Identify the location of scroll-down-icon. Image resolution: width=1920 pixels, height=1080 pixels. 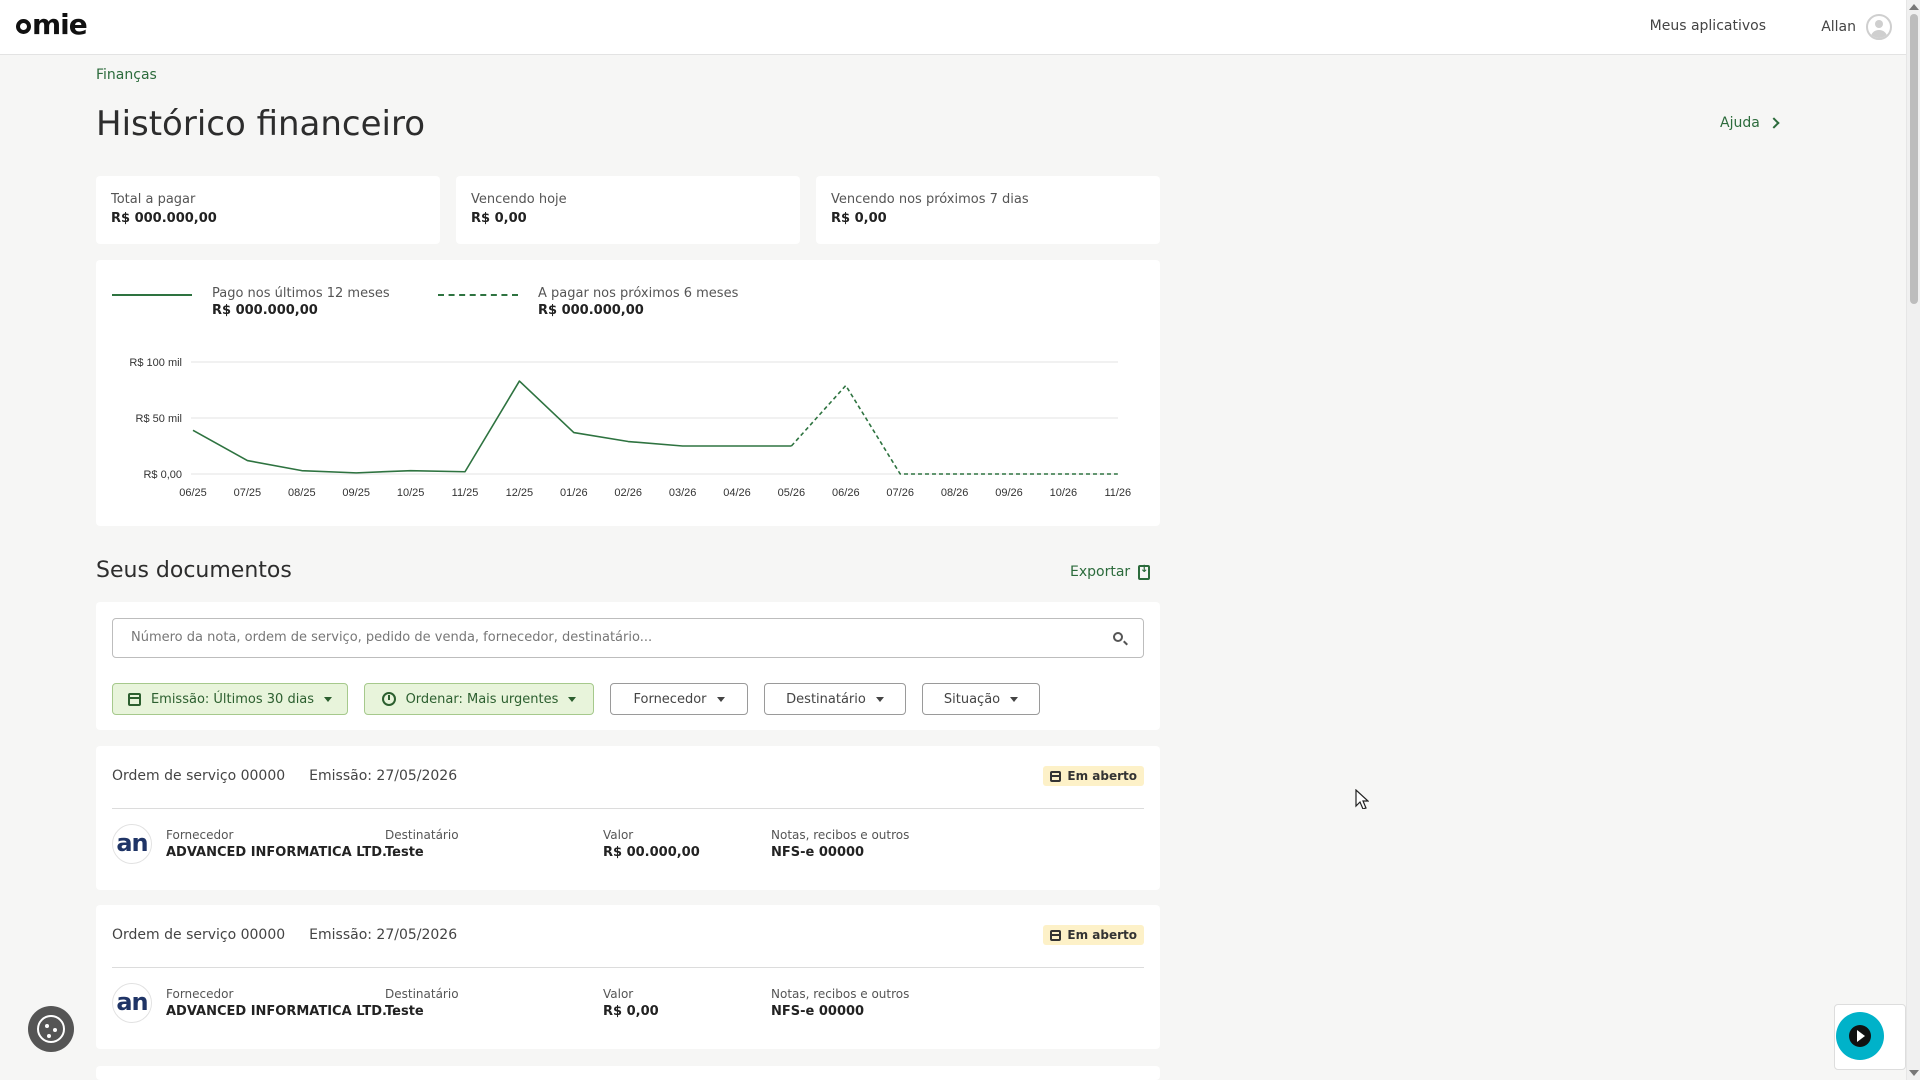
(1914, 1073).